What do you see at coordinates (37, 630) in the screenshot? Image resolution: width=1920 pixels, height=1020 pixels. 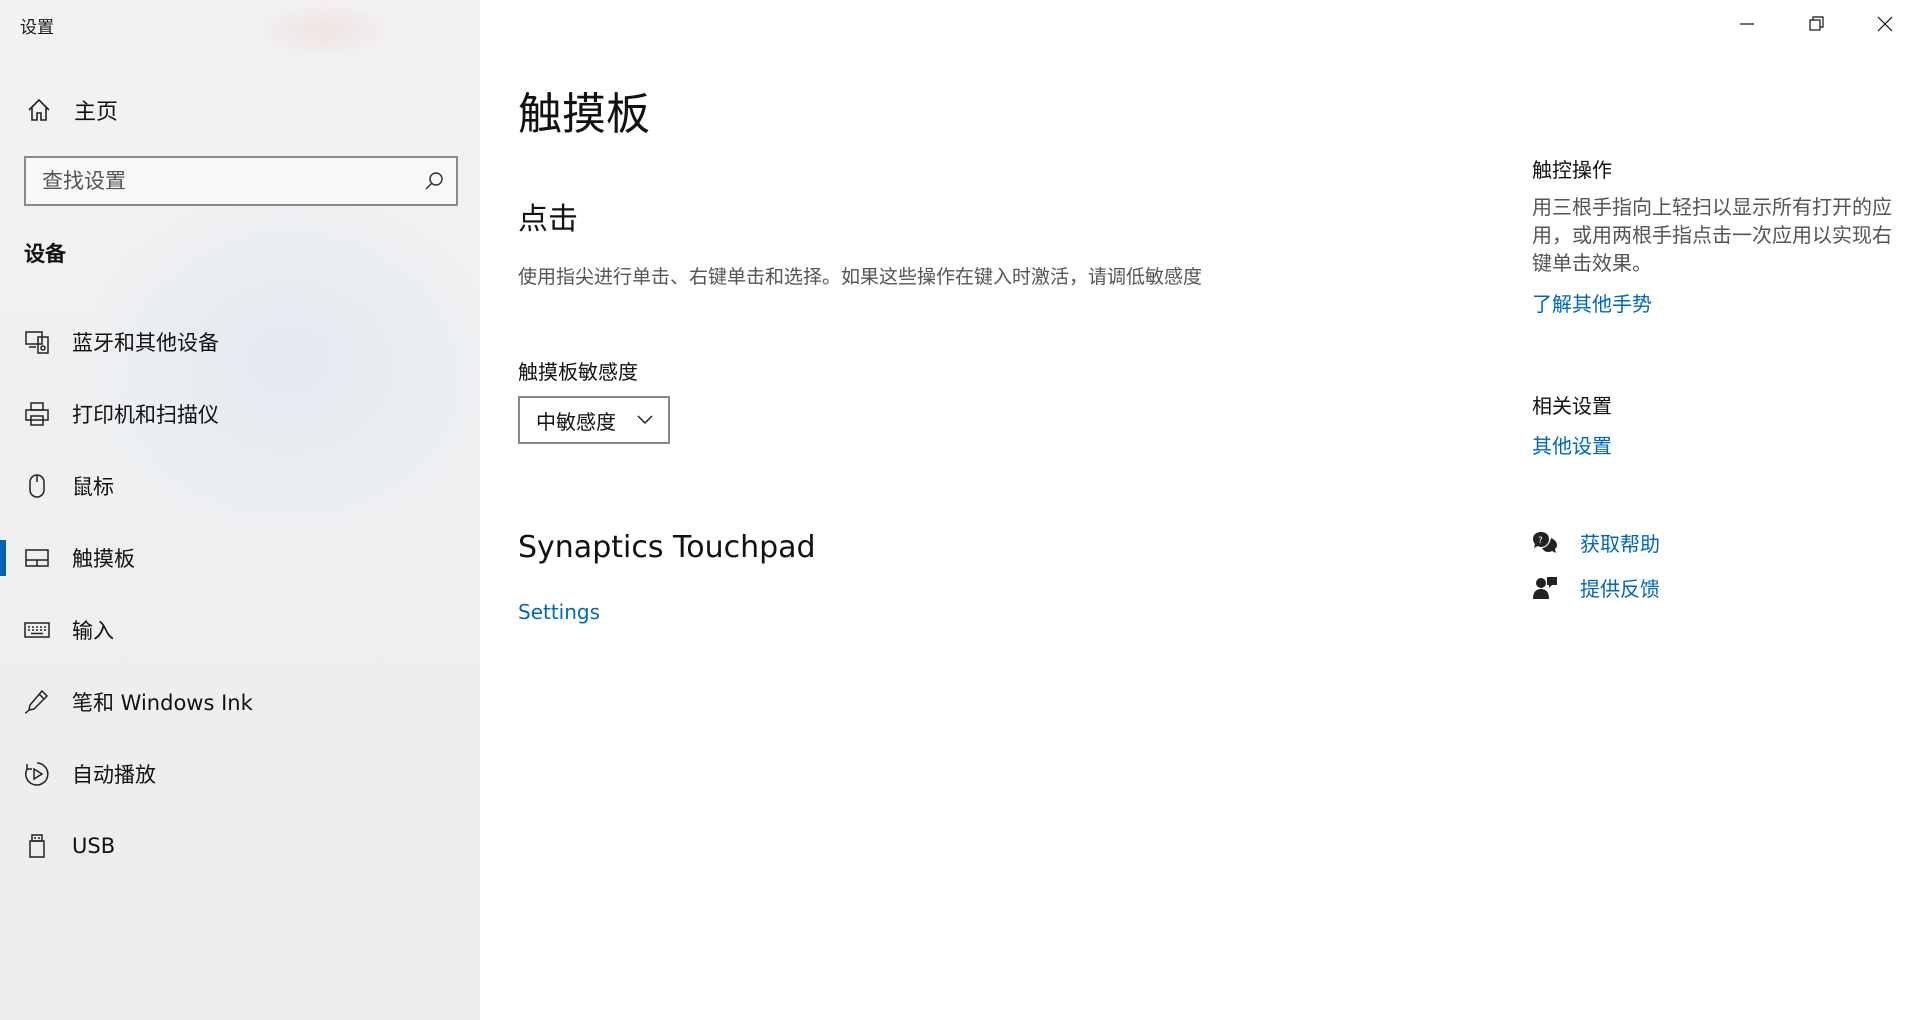 I see `keyboard-icon` at bounding box center [37, 630].